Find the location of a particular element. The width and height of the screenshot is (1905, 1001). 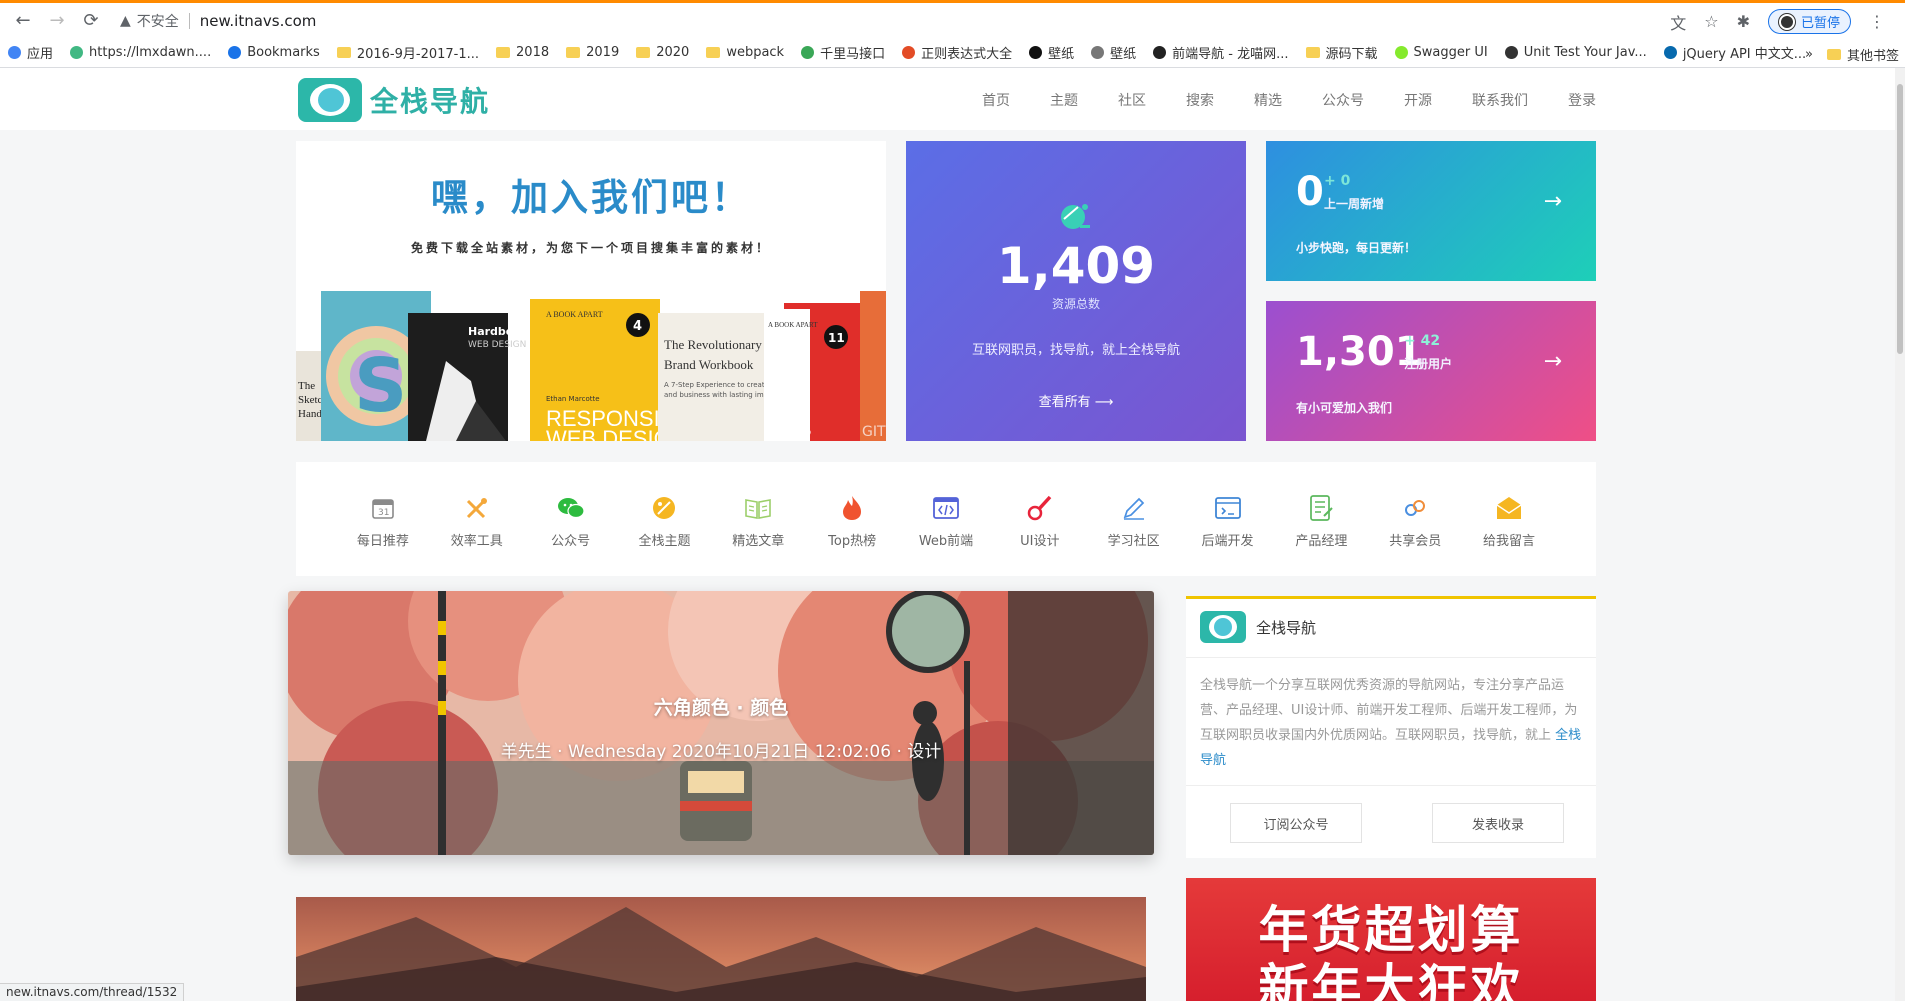

category-item: Web前端 is located at coordinates (946, 519).